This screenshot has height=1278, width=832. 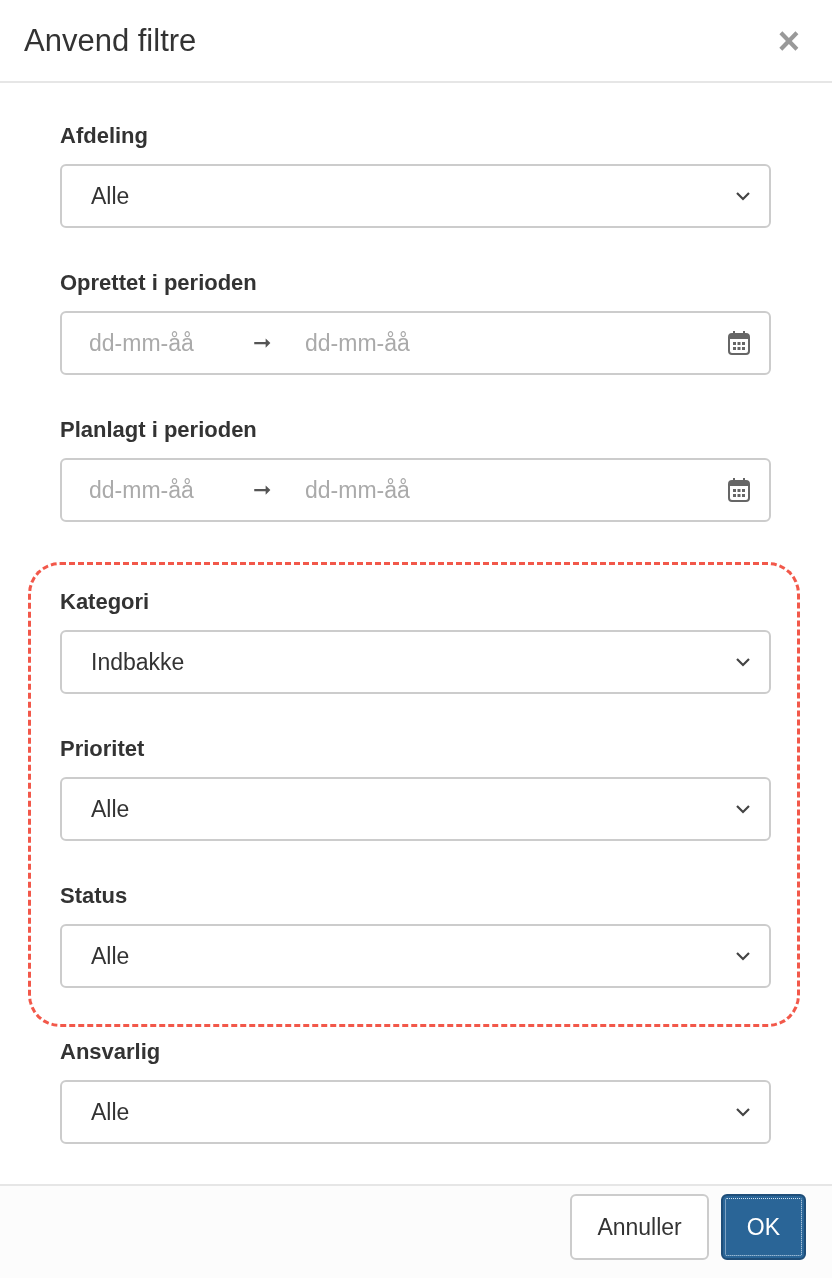 I want to click on field-label: Status, so click(x=94, y=896).